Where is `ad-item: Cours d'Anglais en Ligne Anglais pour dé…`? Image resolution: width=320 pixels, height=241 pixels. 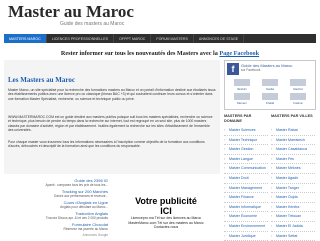
ad-item: Cours d'Anglais en Ligne Anglais pour dé… is located at coordinates (57, 204).